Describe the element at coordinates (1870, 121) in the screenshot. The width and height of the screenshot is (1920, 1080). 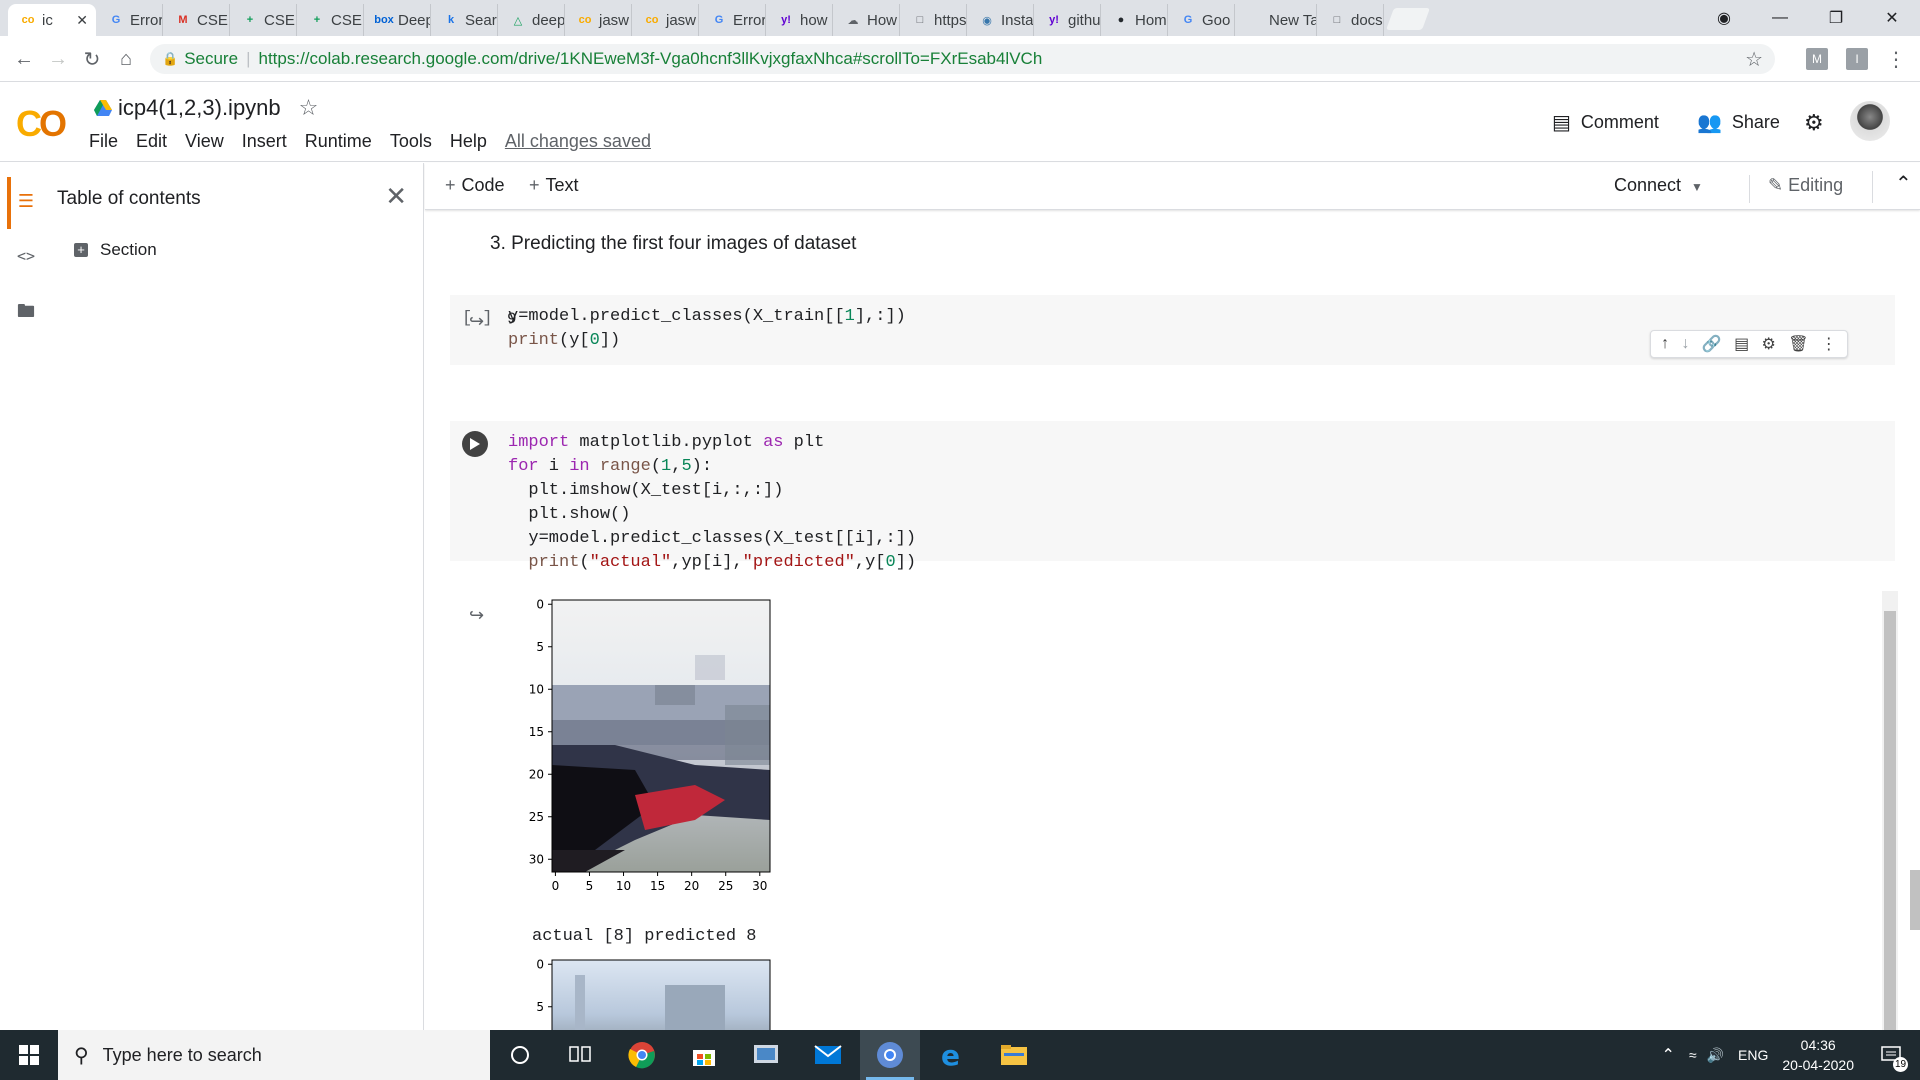
I see `user-avatar` at that location.